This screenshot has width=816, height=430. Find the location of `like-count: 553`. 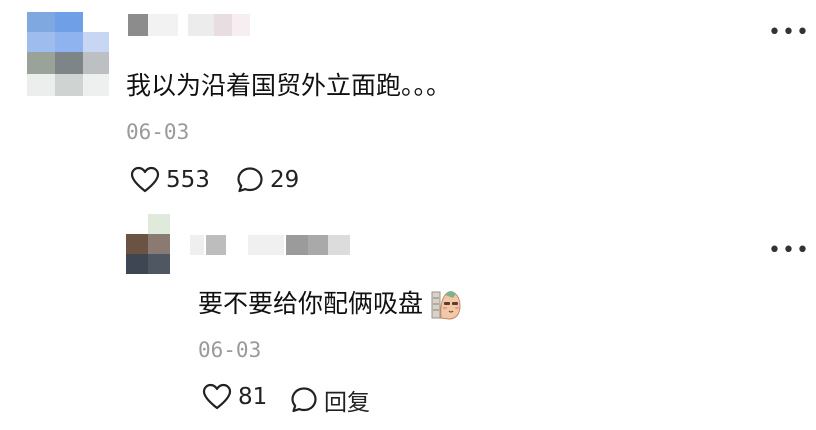

like-count: 553 is located at coordinates (188, 180).